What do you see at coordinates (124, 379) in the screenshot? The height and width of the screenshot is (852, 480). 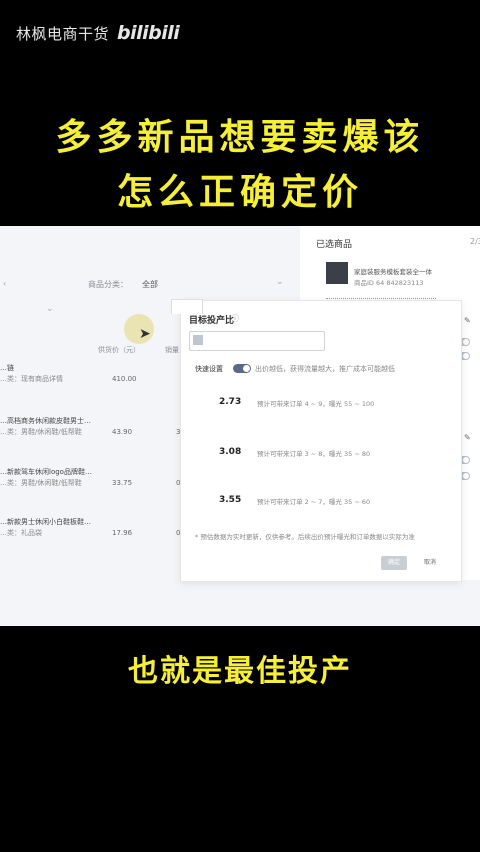 I see `row-price: 410.00` at bounding box center [124, 379].